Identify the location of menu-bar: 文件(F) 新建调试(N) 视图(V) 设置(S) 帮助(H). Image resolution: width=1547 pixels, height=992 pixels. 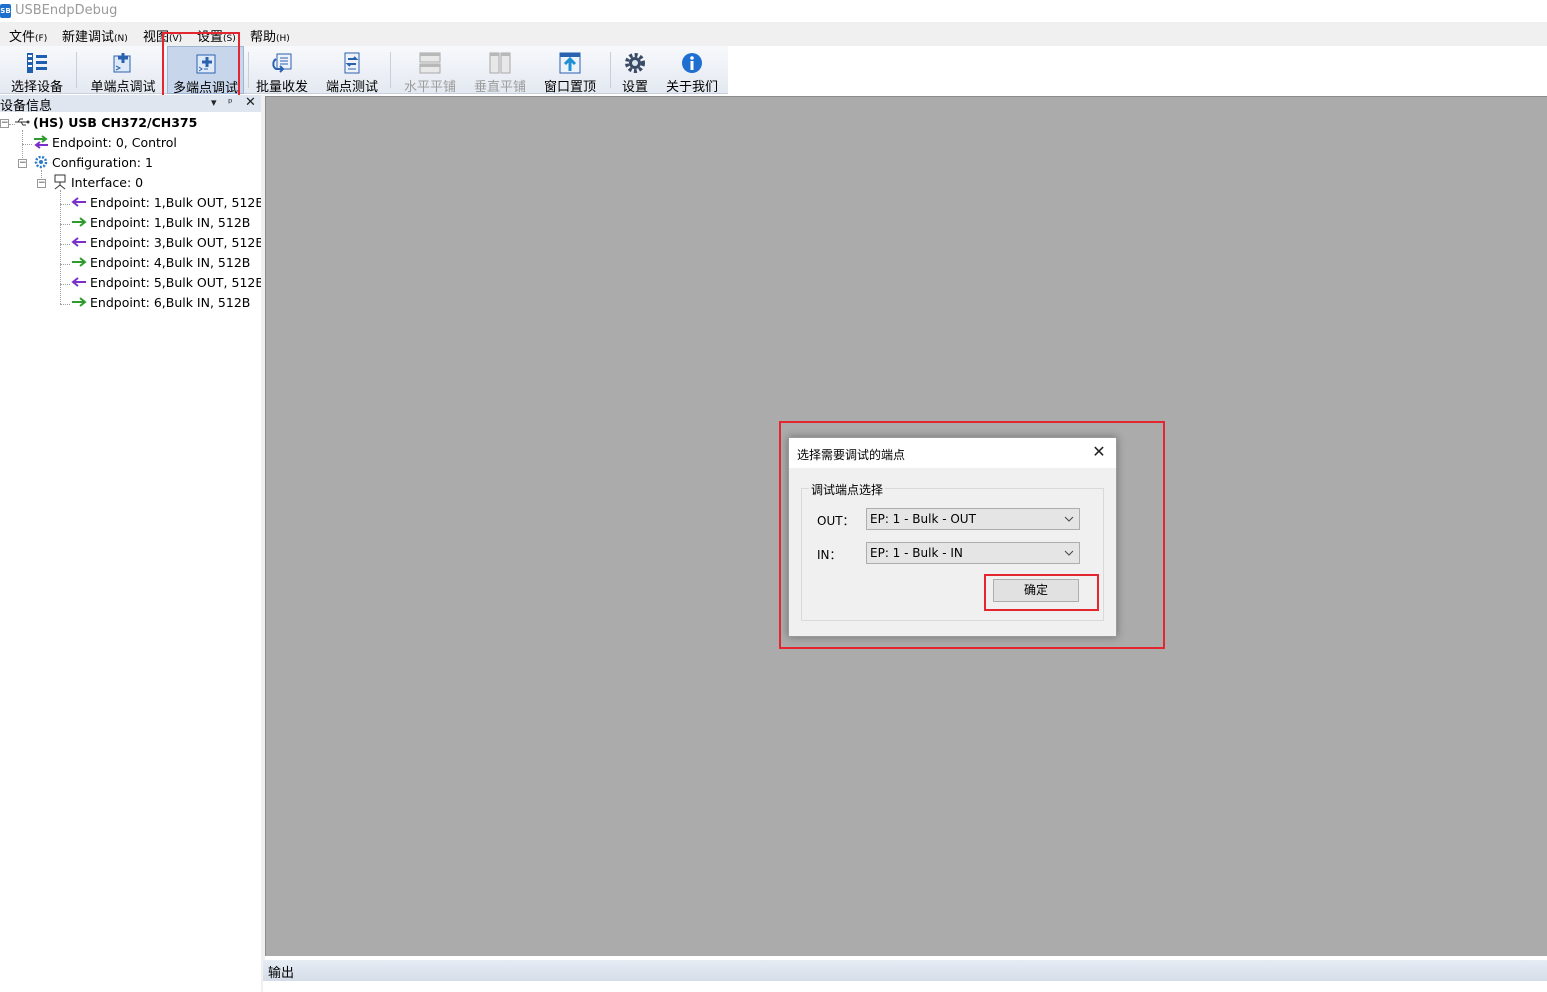
(773, 34).